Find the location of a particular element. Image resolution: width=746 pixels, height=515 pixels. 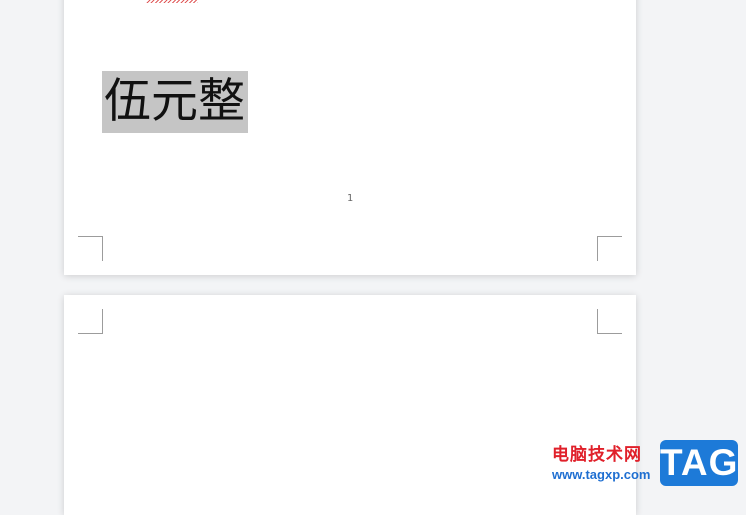

spellcheck-underline is located at coordinates (172, 1).